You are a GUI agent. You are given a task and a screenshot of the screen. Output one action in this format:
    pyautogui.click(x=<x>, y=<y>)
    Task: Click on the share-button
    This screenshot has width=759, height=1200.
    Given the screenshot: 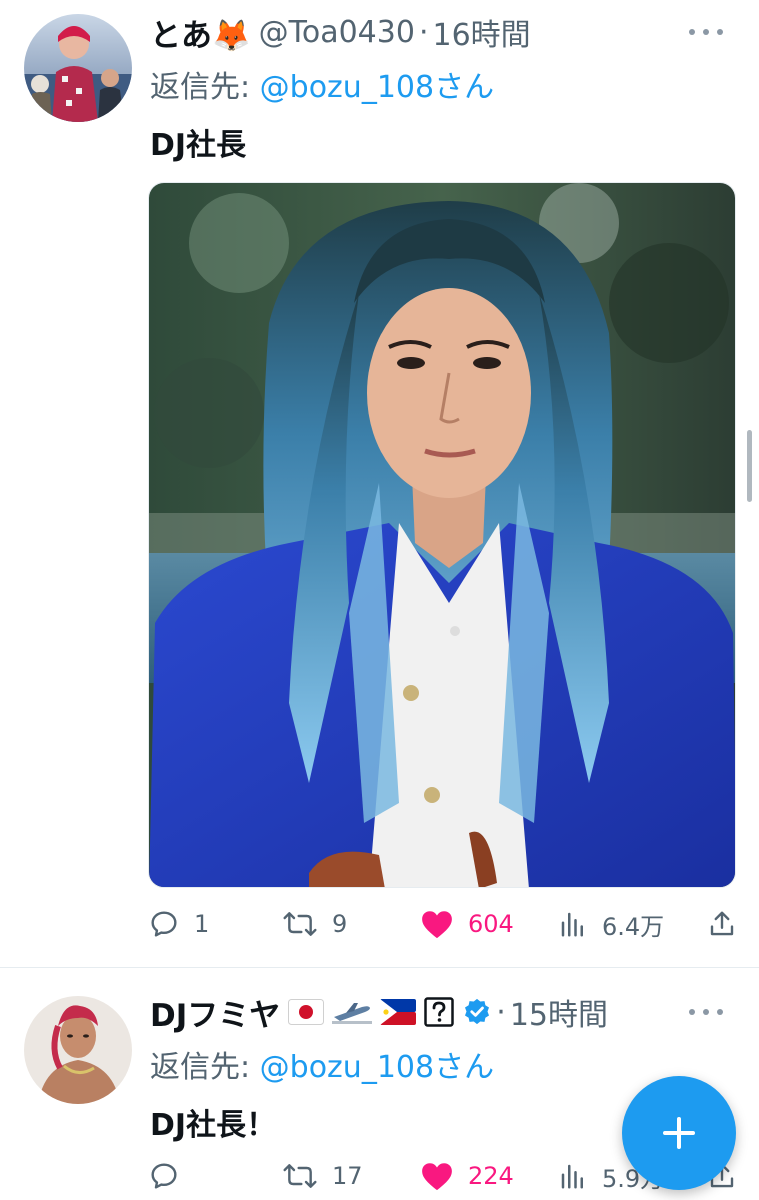 What is the action you would take?
    pyautogui.click(x=722, y=924)
    